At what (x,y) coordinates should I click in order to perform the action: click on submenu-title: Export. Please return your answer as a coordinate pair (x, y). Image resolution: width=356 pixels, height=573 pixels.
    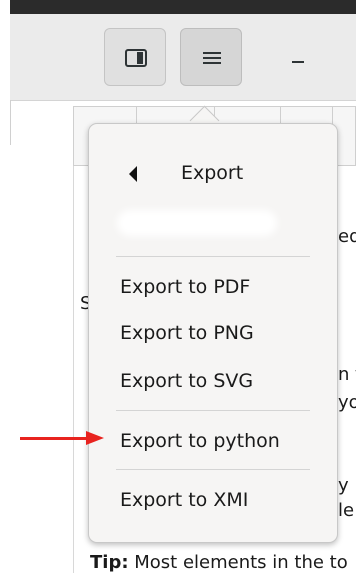
    Looking at the image, I should click on (212, 173).